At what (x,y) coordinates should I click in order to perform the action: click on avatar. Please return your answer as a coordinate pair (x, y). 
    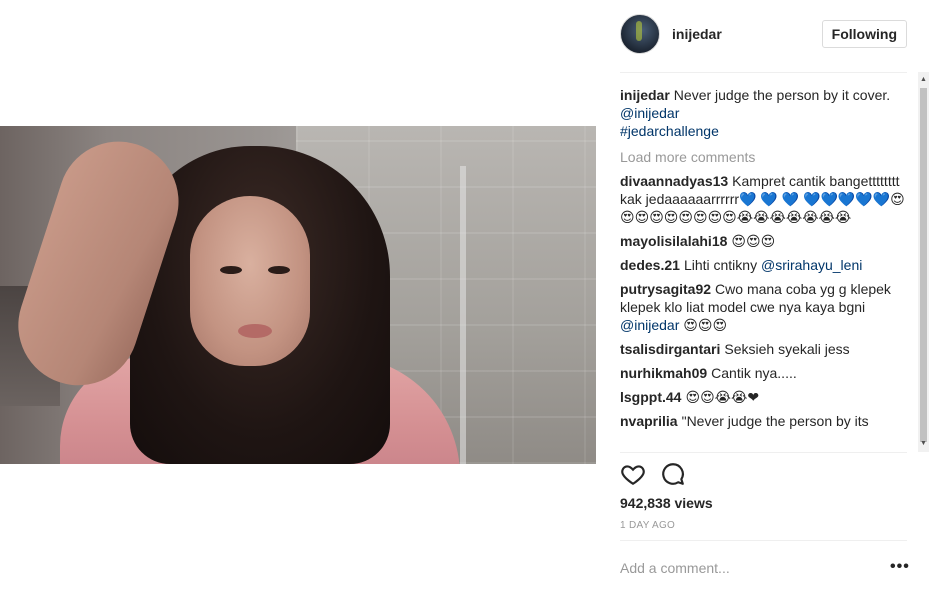
    Looking at the image, I should click on (640, 34).